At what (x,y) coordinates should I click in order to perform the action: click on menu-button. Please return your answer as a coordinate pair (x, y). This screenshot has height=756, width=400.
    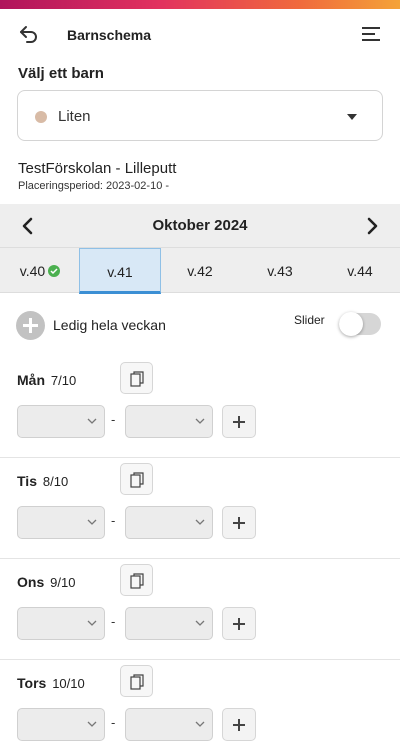
    Looking at the image, I should click on (371, 34).